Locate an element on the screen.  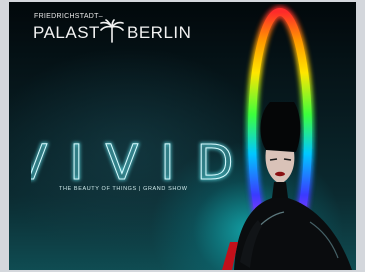
show-subtitle: THE BEAUTY OF THINGS | GRAND SHOW is located at coordinates (123, 189).